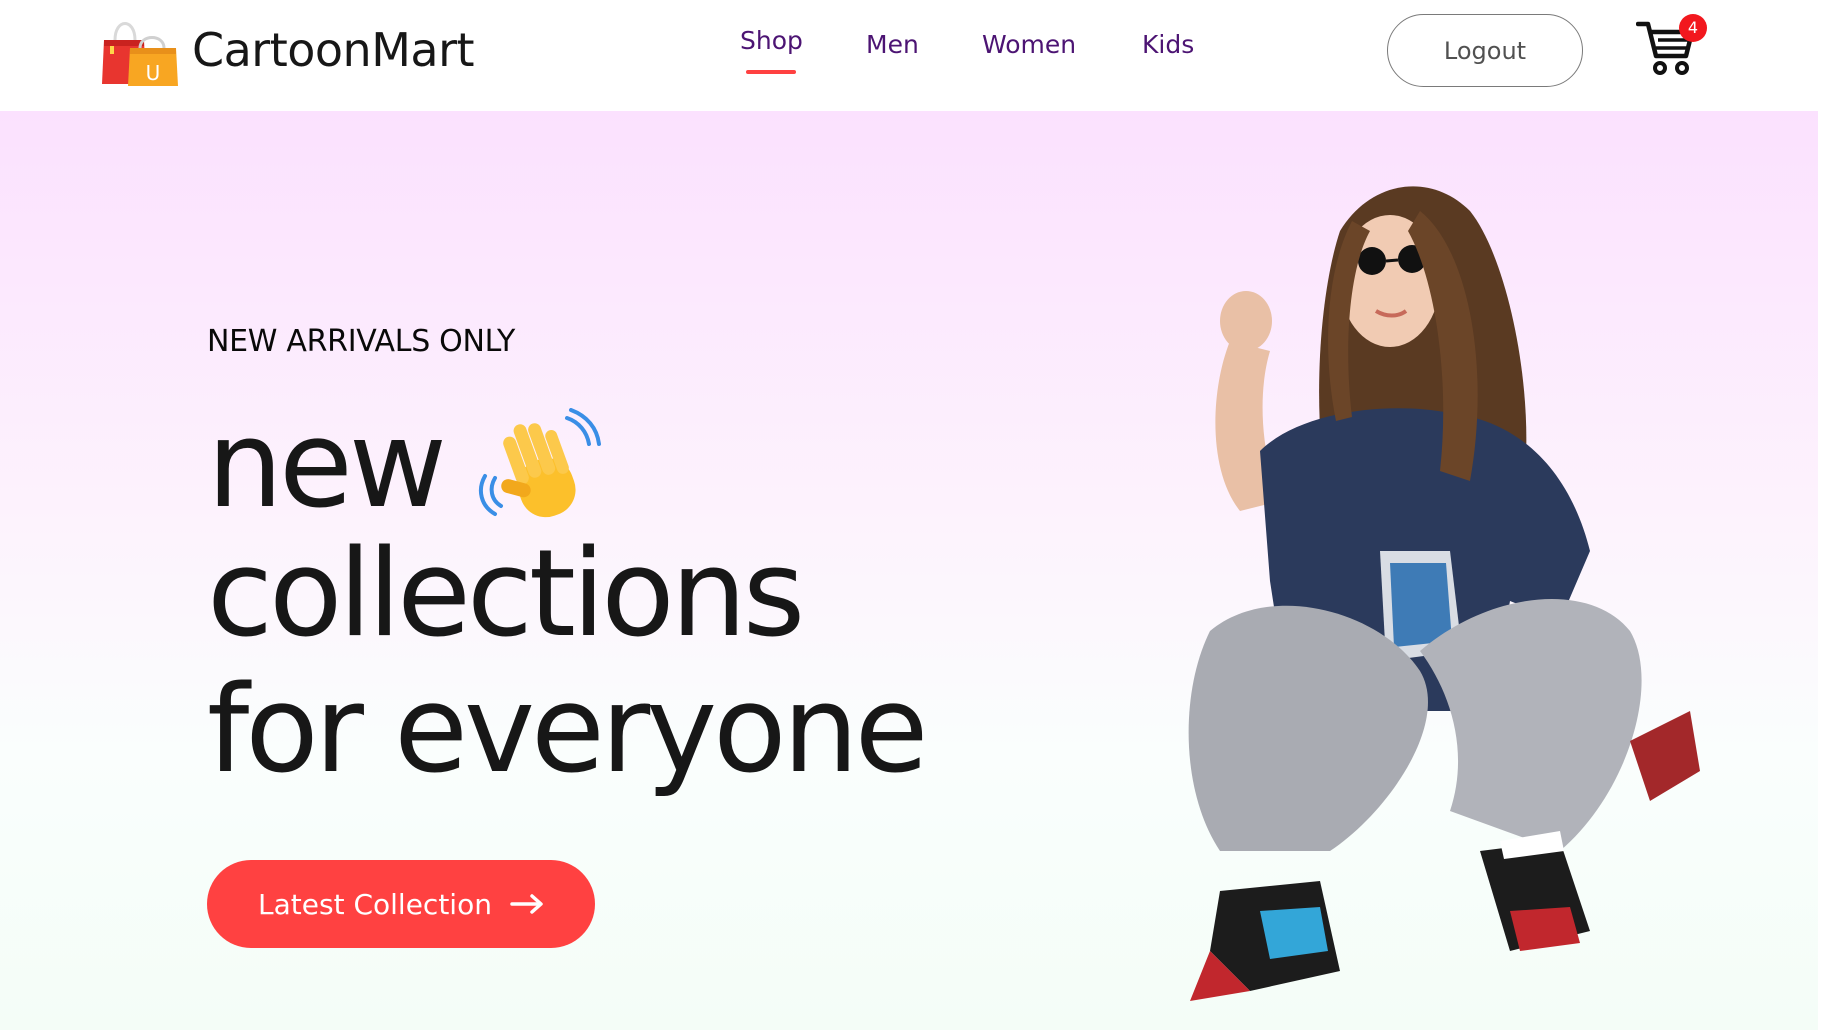  Describe the element at coordinates (361, 341) in the screenshot. I see `hero-kicker: NEW ARRIVALS ONLY` at that location.